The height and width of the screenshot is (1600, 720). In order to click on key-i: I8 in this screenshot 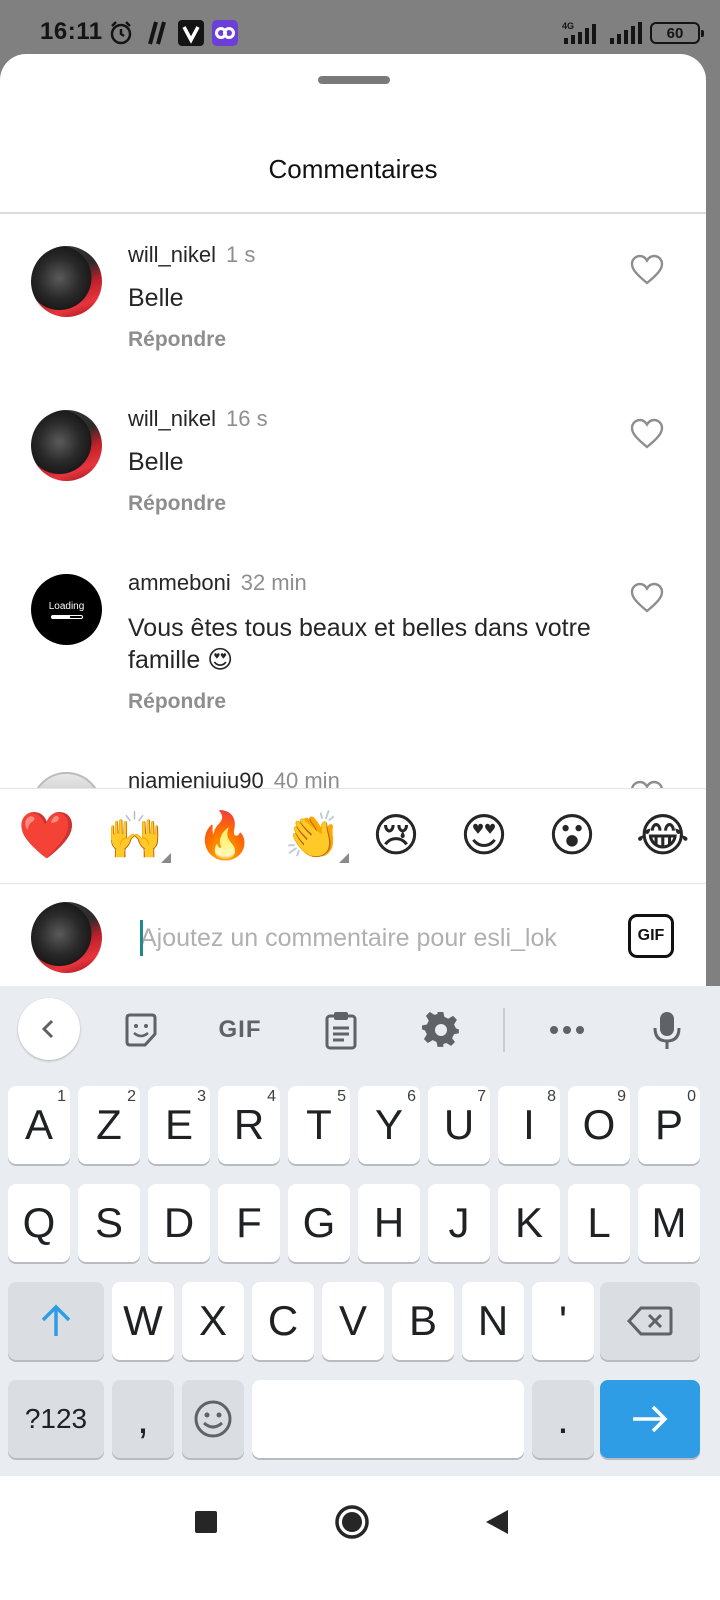, I will do `click(529, 1125)`.